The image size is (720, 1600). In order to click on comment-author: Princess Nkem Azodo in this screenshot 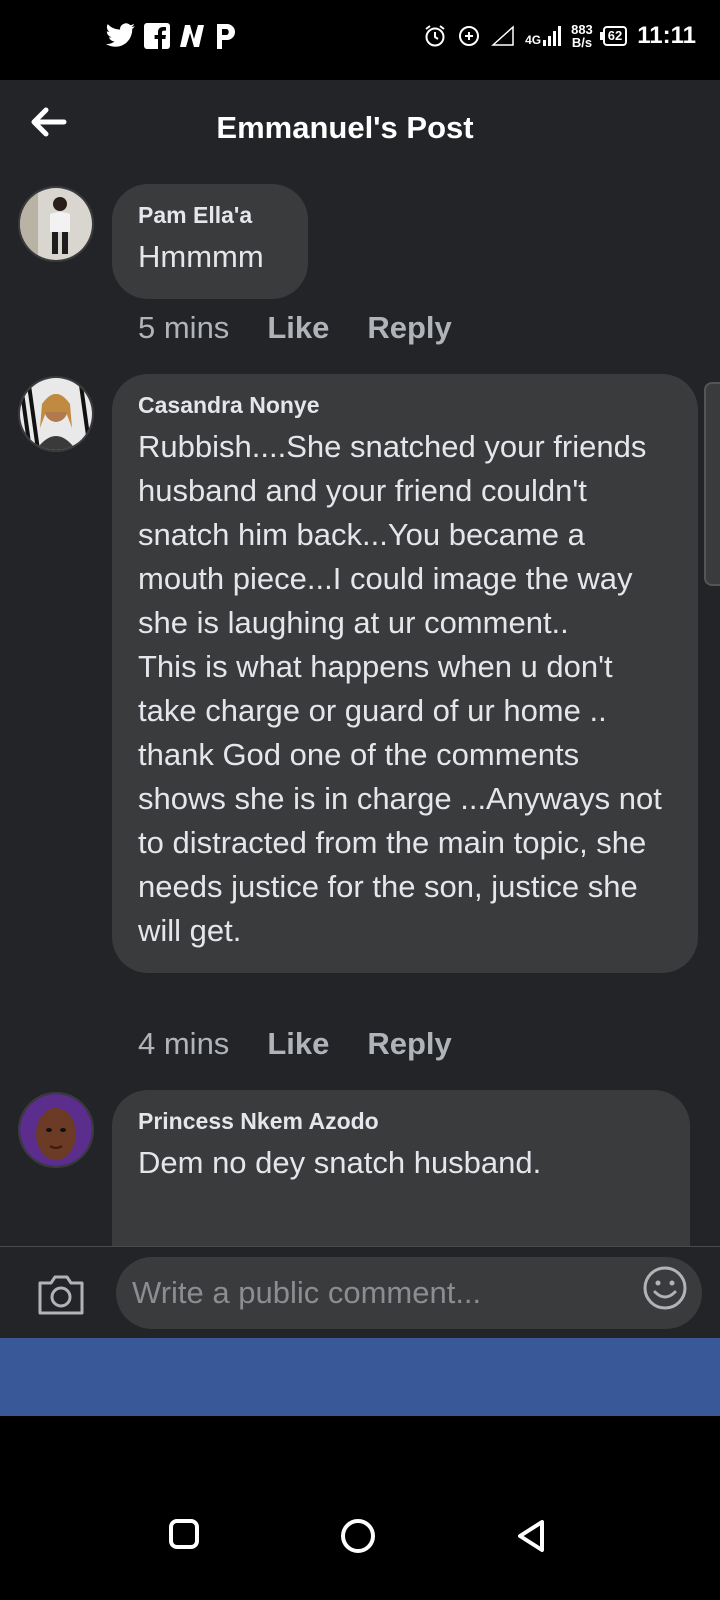, I will do `click(401, 1121)`.